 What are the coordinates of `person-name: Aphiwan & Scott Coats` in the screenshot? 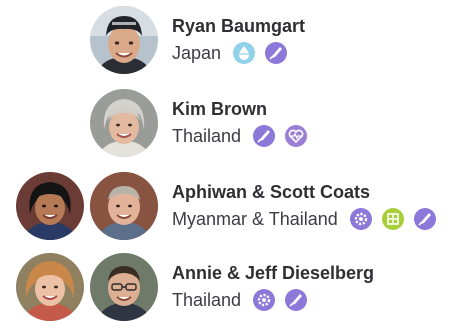 It's located at (271, 192).